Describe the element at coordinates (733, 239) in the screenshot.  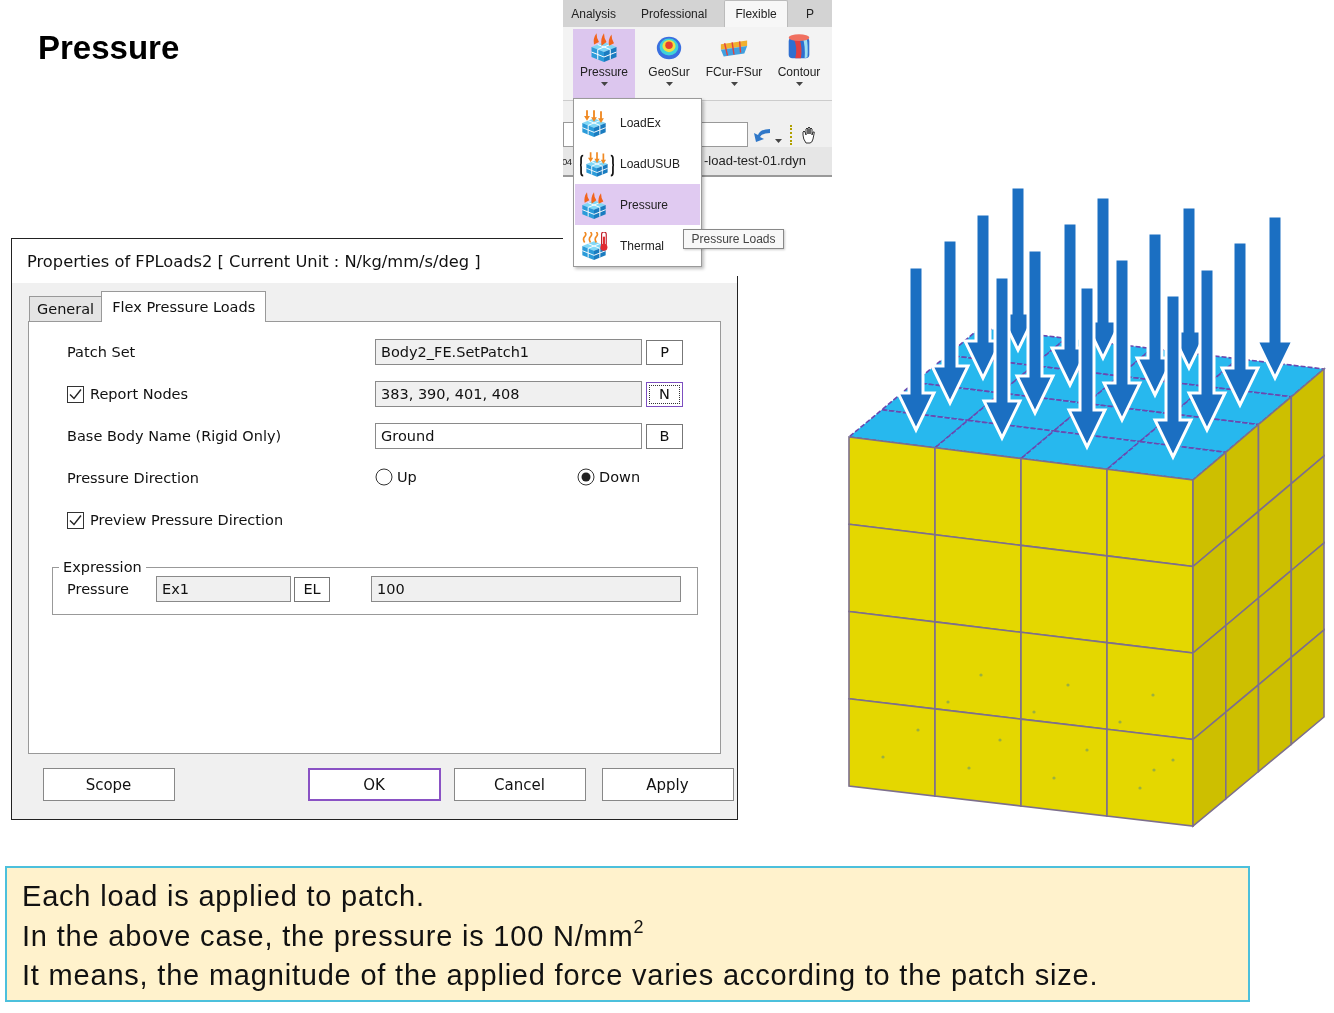
I see `tooltip: Pressure Loads` at that location.